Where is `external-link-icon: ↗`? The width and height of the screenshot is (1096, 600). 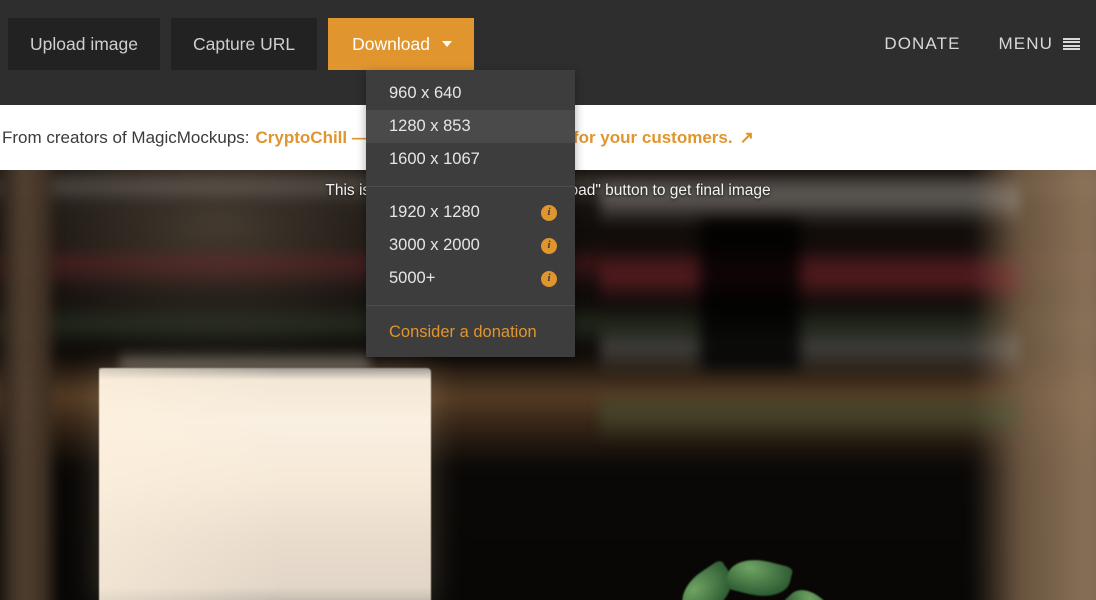 external-link-icon: ↗ is located at coordinates (746, 137).